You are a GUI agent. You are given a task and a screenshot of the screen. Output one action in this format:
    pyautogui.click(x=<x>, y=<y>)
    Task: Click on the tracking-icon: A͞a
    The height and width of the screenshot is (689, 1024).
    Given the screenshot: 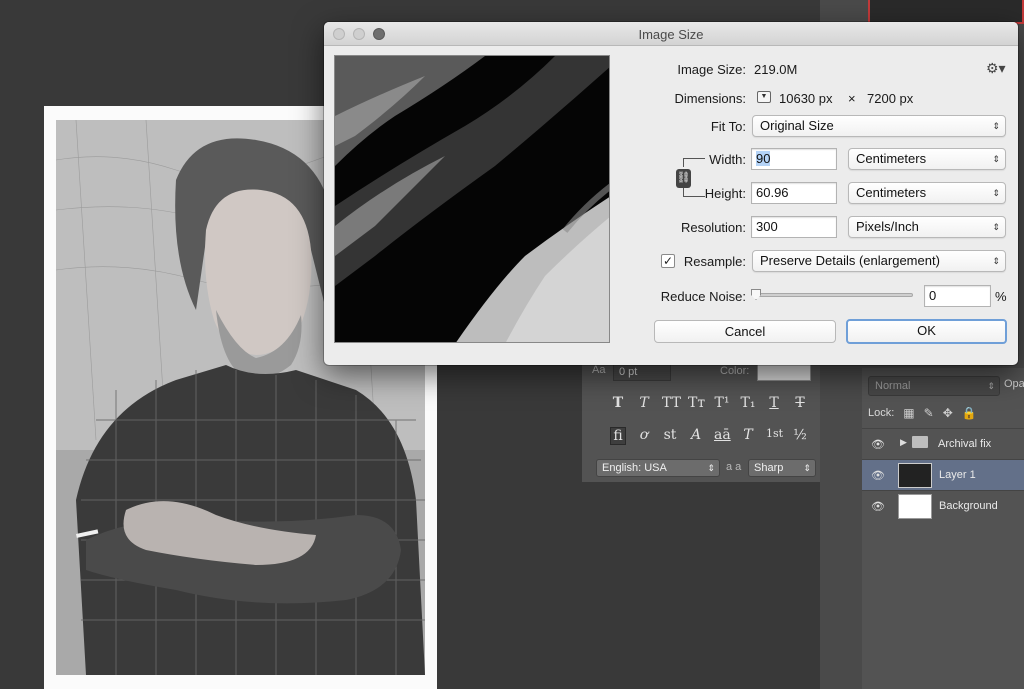 What is the action you would take?
    pyautogui.click(x=599, y=370)
    